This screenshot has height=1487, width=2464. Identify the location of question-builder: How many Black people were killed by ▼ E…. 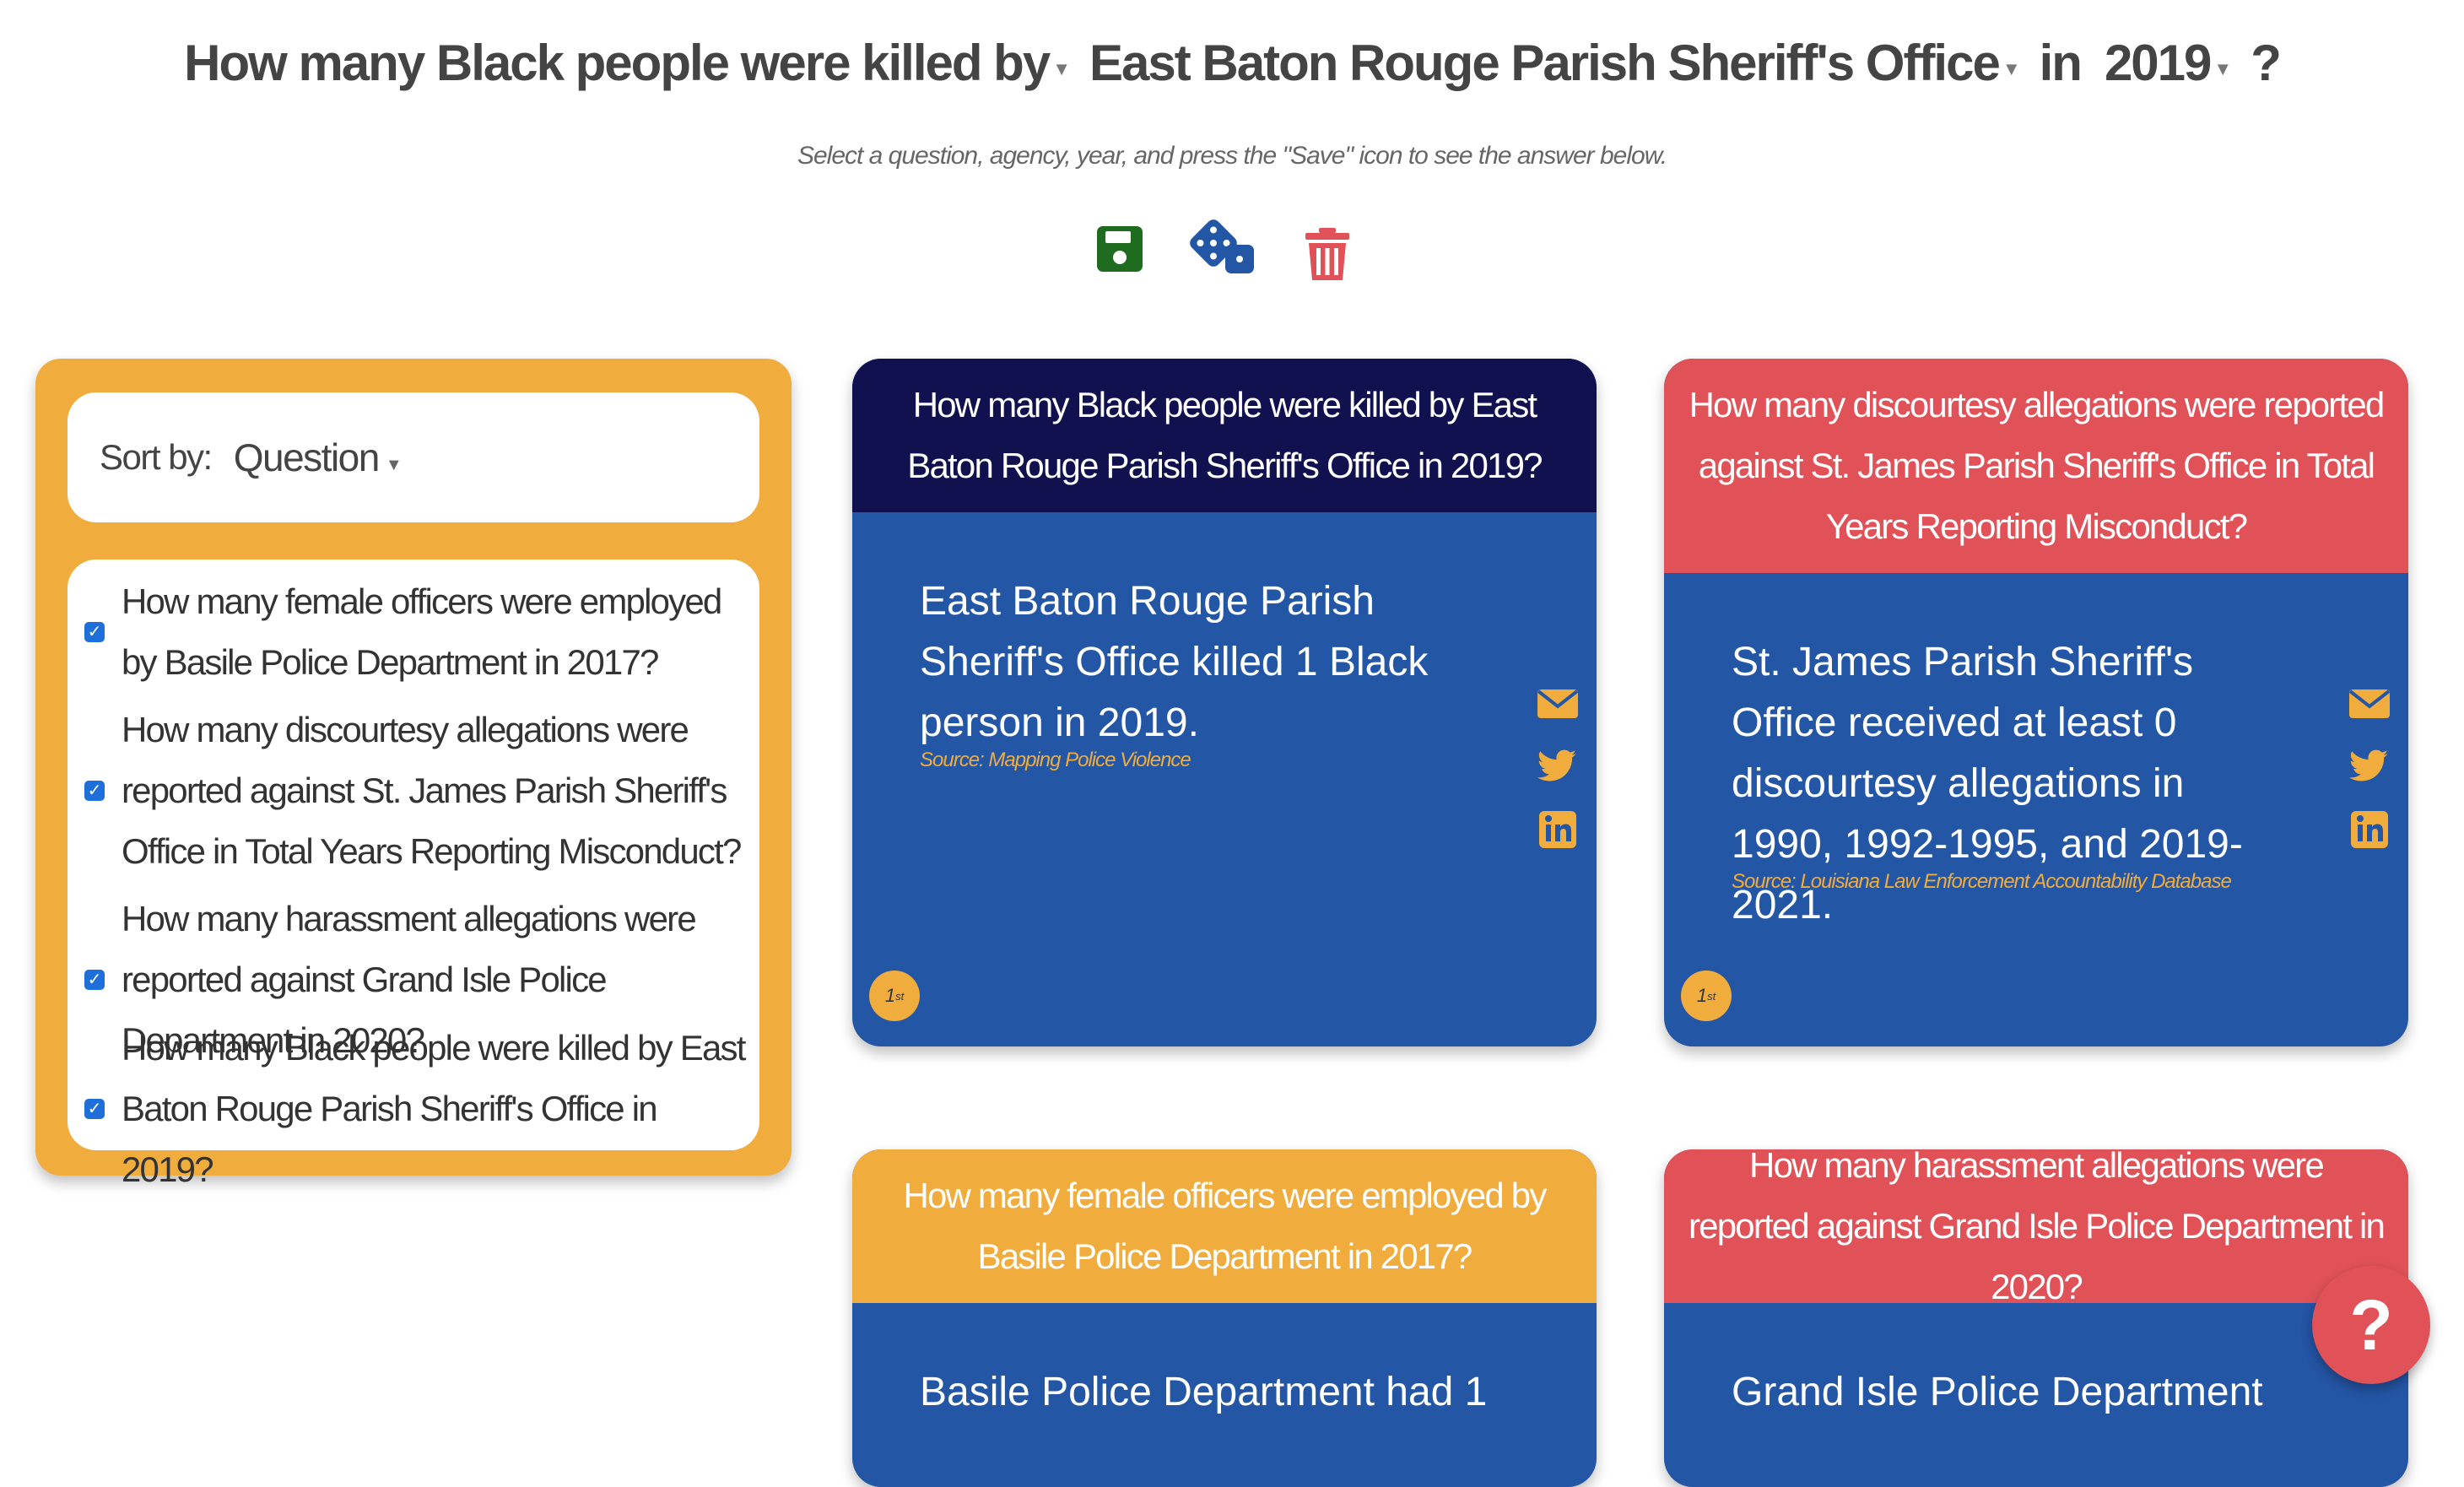
(1232, 63).